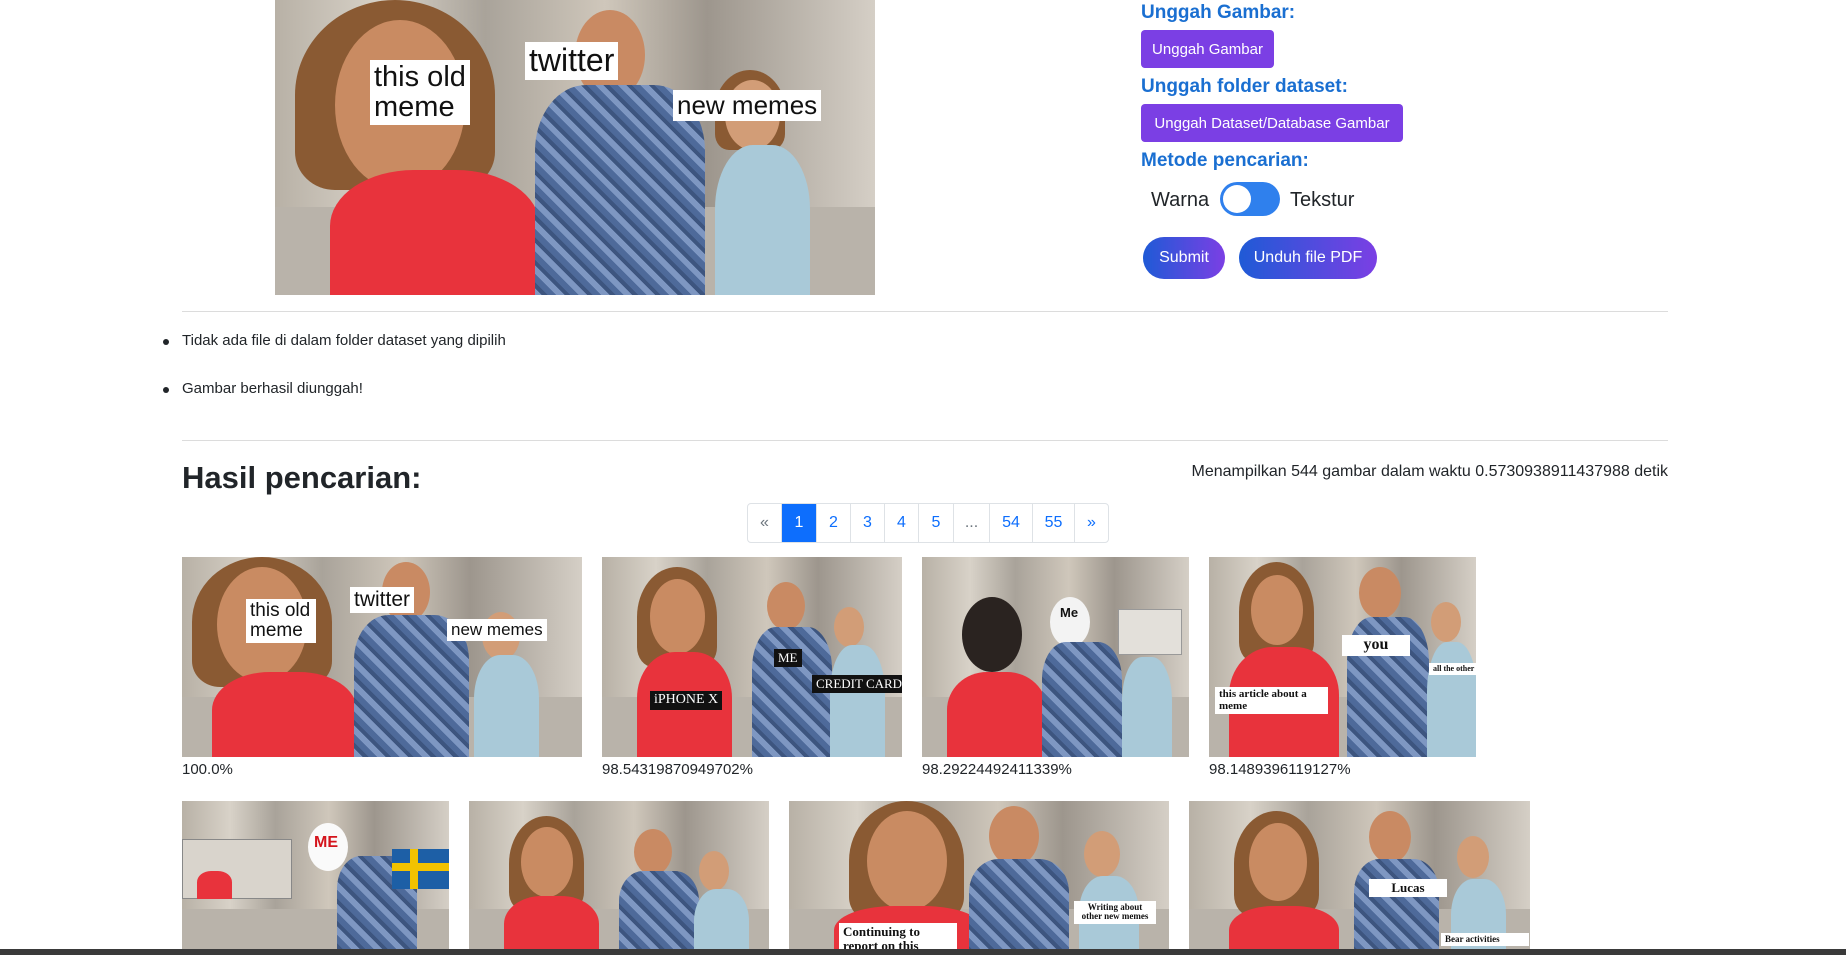 The height and width of the screenshot is (955, 1846). Describe the element at coordinates (1359, 878) in the screenshot. I see `result-image: Lucas Bear activities` at that location.